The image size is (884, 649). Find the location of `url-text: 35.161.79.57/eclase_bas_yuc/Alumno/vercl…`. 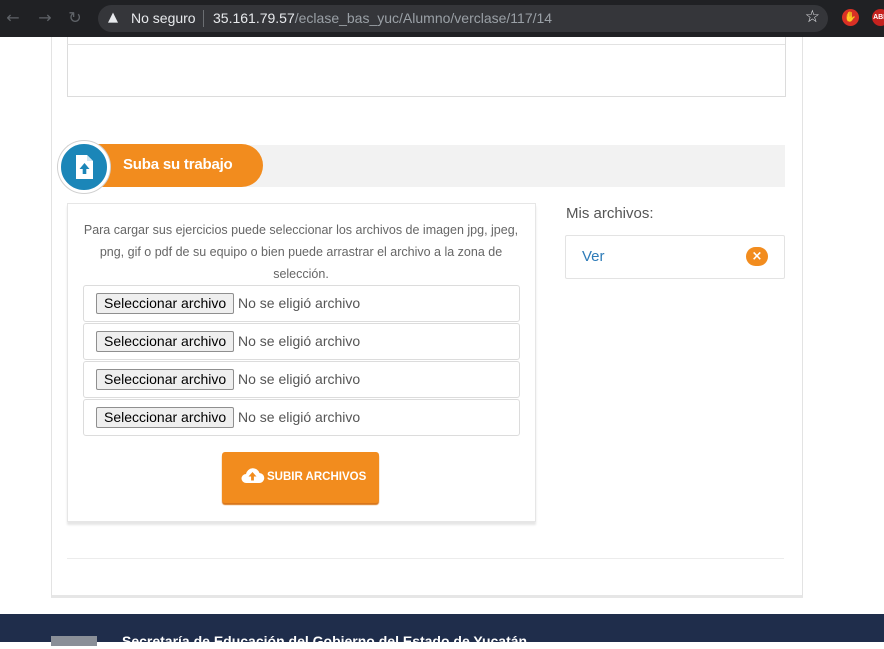

url-text: 35.161.79.57/eclase_bas_yuc/Alumno/vercl… is located at coordinates (382, 18).